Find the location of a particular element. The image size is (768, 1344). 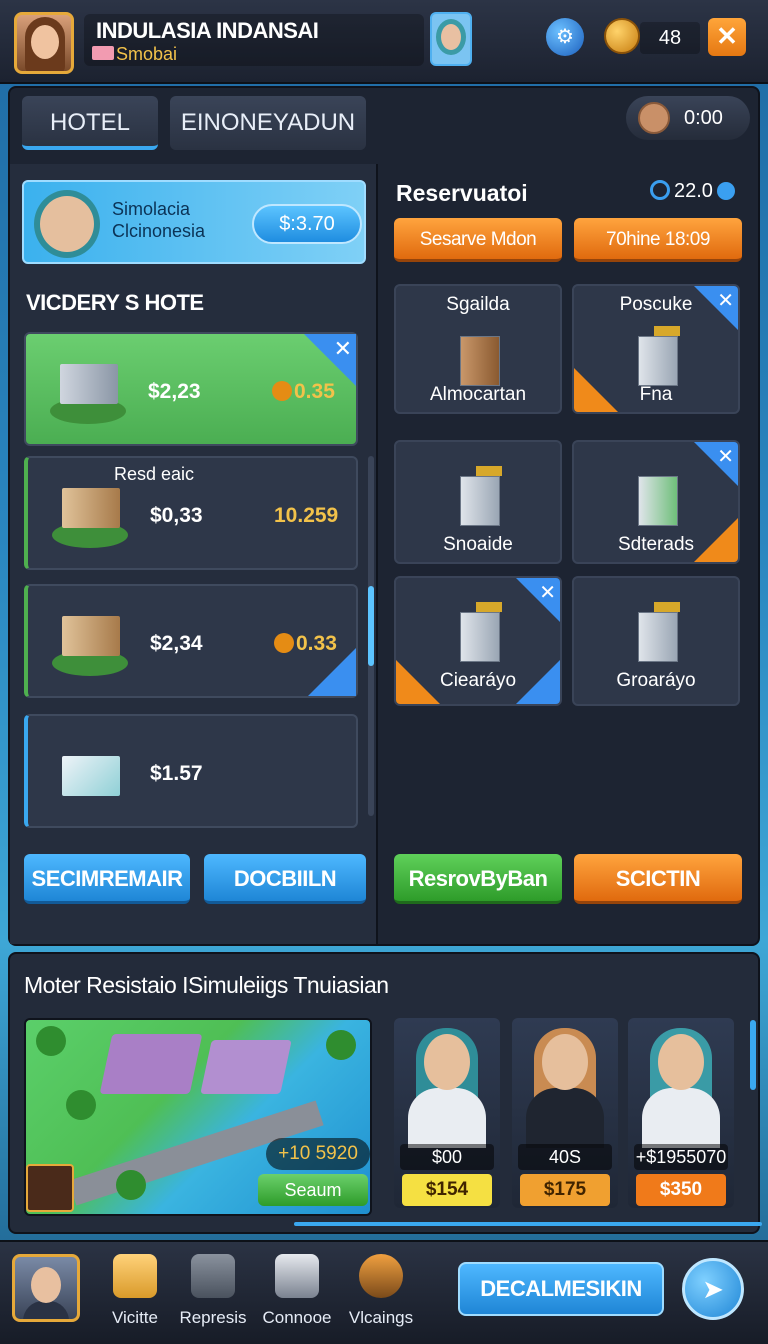

book-icon is located at coordinates (103, 53).